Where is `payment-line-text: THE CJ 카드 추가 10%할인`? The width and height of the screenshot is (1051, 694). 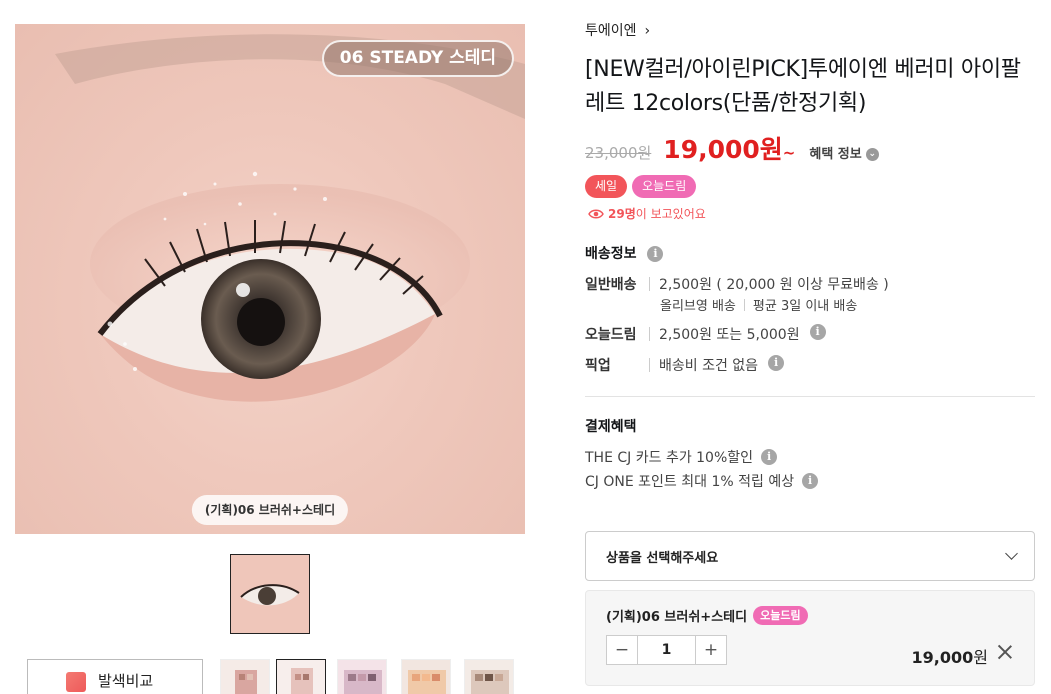
payment-line-text: THE CJ 카드 추가 10%할인 is located at coordinates (669, 458).